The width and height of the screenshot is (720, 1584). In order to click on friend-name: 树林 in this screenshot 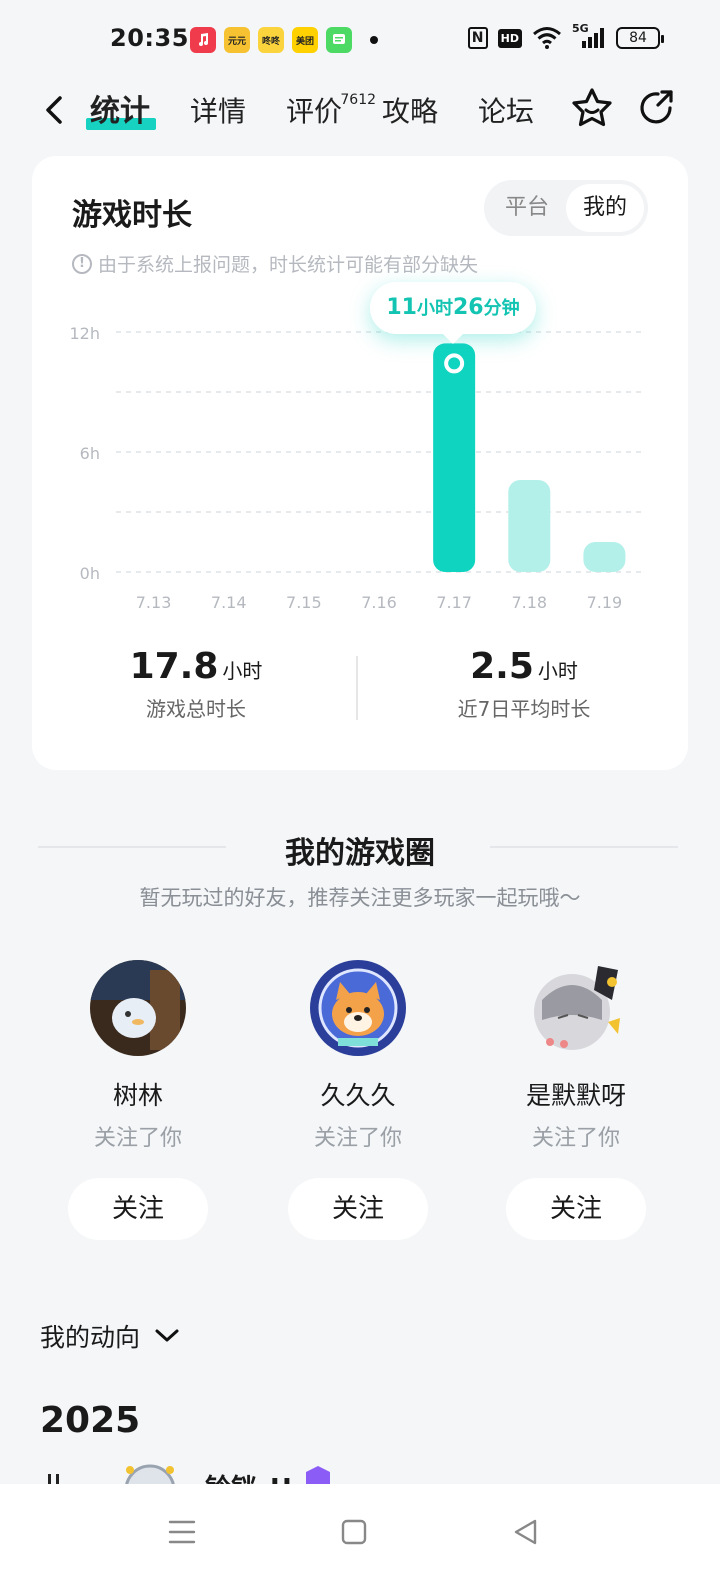, I will do `click(137, 1095)`.